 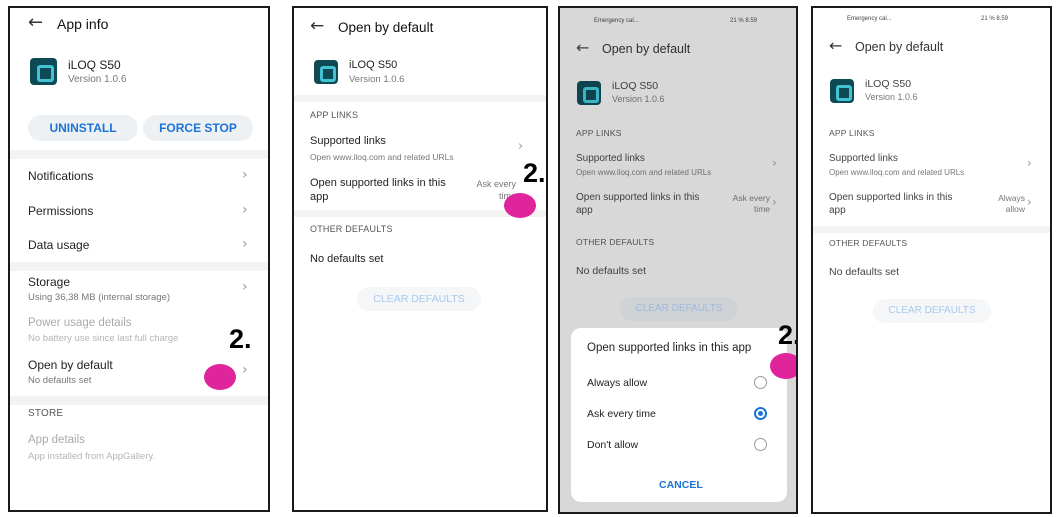 What do you see at coordinates (61, 211) in the screenshot?
I see `permissions-label: Permissions` at bounding box center [61, 211].